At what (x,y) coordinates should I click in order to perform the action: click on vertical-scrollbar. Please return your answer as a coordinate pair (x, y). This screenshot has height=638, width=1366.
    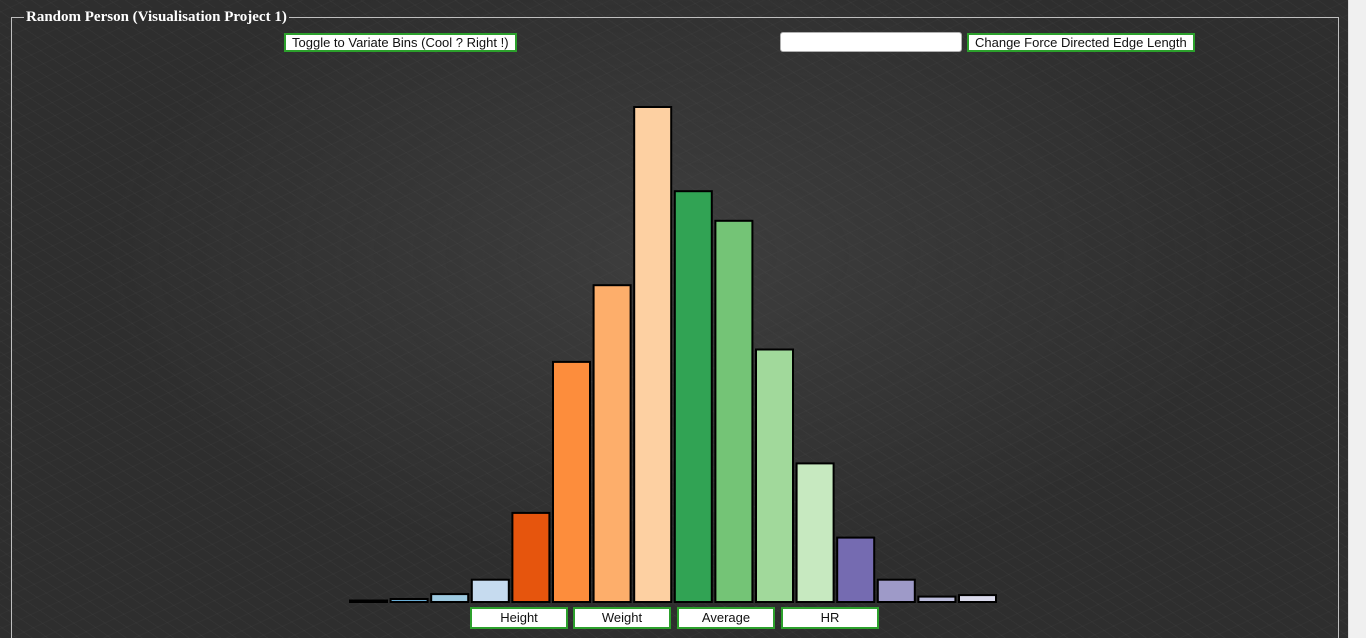
    Looking at the image, I should click on (1357, 319).